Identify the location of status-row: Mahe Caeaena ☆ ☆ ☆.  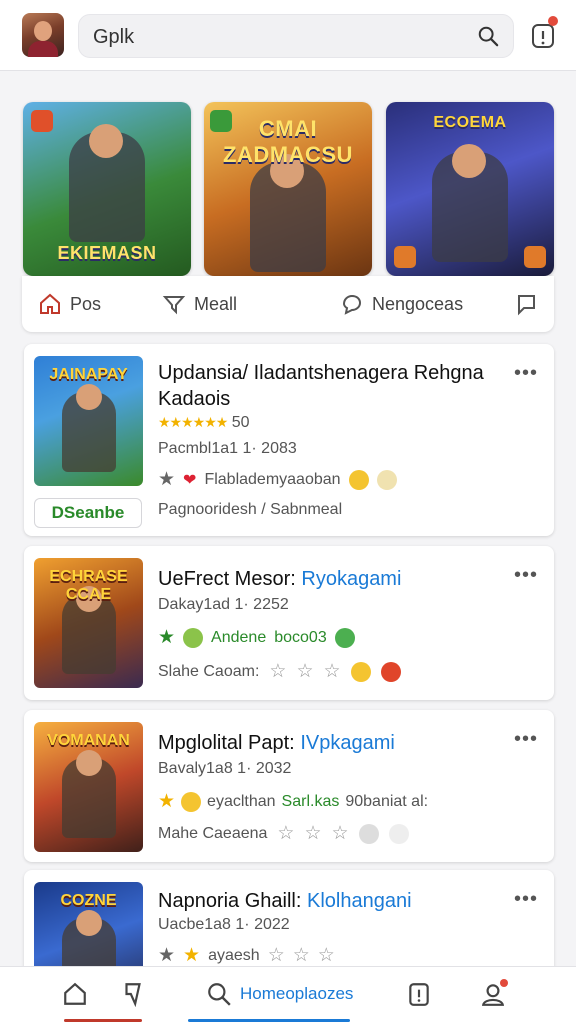
(283, 833).